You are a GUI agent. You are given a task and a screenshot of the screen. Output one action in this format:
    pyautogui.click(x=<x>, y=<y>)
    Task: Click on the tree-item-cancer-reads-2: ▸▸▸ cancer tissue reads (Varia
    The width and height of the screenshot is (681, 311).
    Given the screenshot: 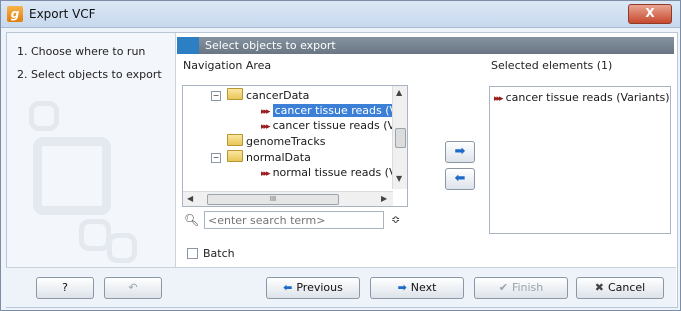 What is the action you would take?
    pyautogui.click(x=334, y=125)
    